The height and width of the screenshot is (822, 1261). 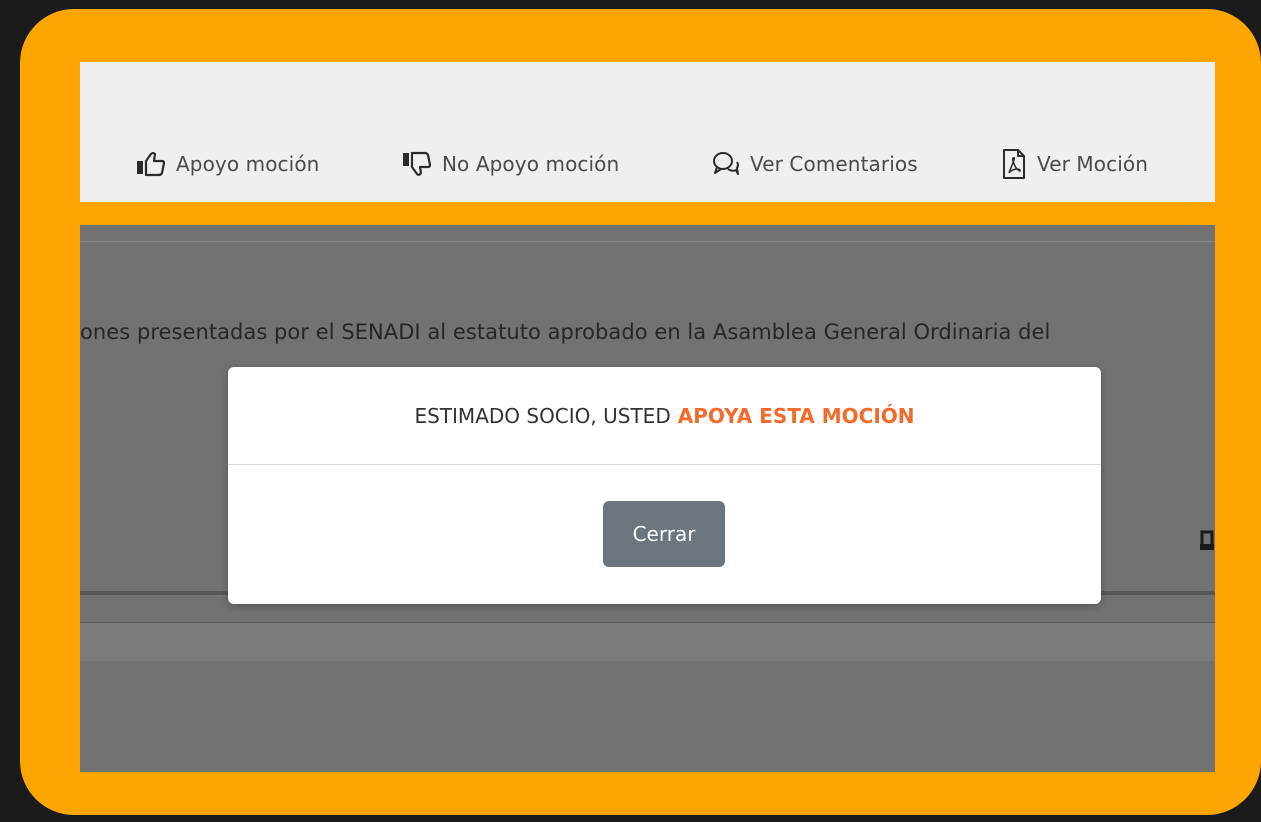 I want to click on pdf-file-icon, so click(x=1014, y=164).